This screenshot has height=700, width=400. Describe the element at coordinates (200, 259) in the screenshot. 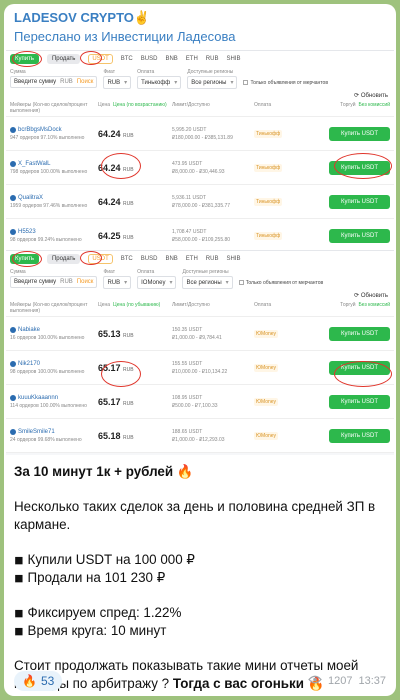

I see `asset-tabs: Купить Продать USDT BTC BUSD BNB ETH RUB SHIB` at that location.